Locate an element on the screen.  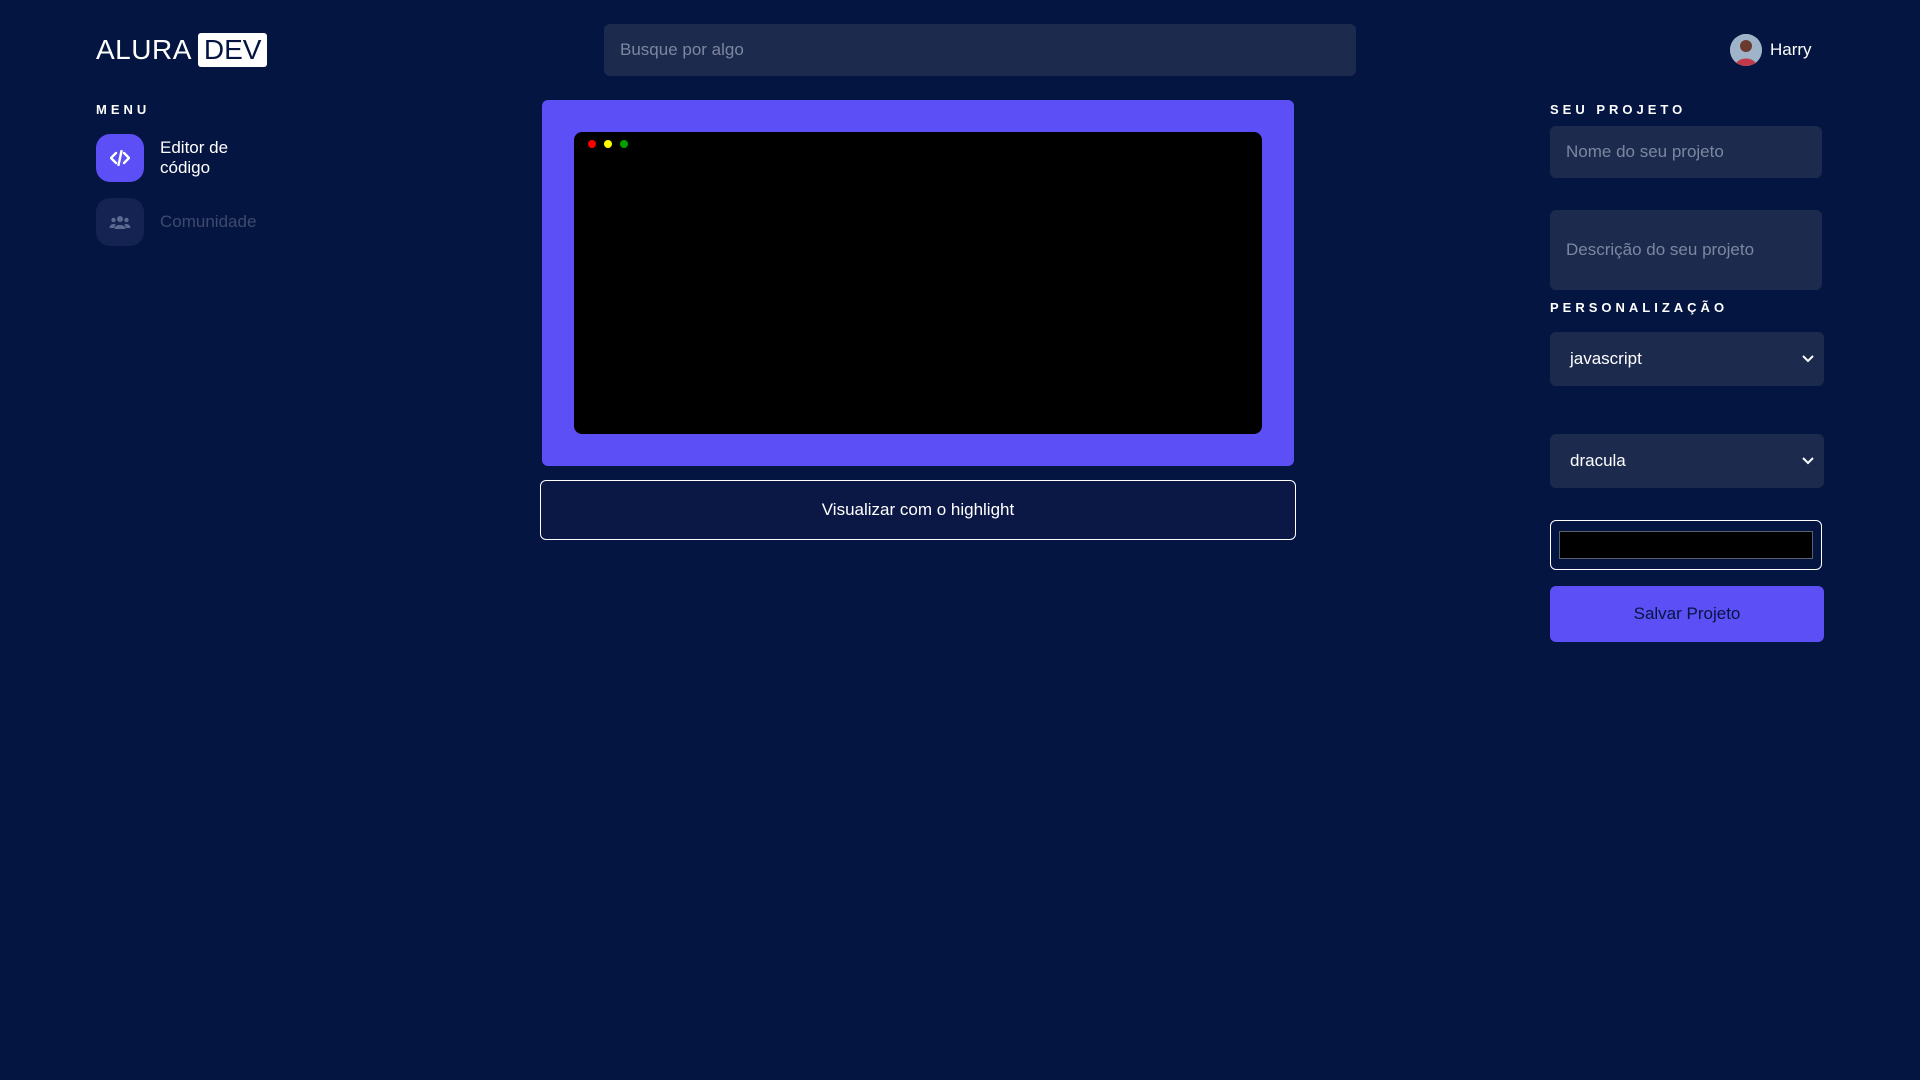
customization-section-title: PERSONALIZAÇÃO is located at coordinates (1639, 307).